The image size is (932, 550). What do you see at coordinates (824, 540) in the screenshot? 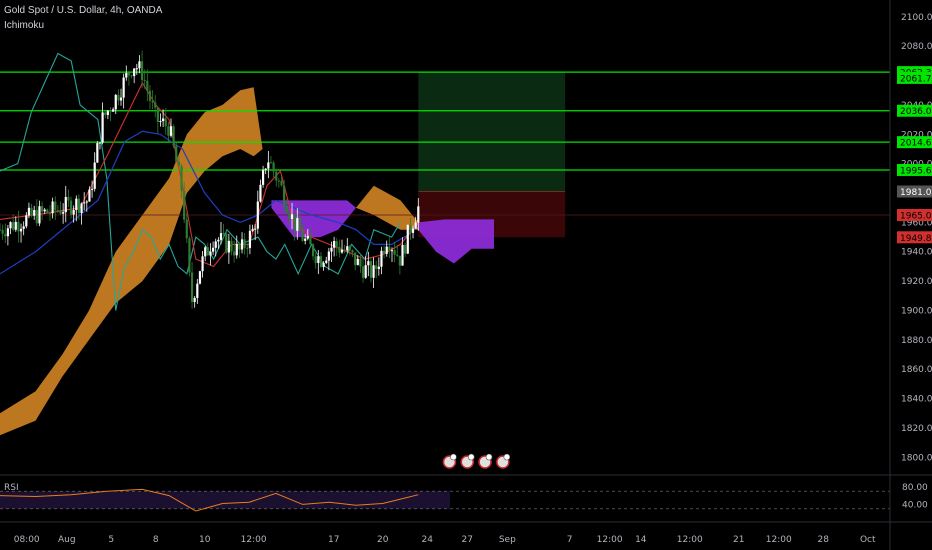
I see `x-tick-label: 28` at bounding box center [824, 540].